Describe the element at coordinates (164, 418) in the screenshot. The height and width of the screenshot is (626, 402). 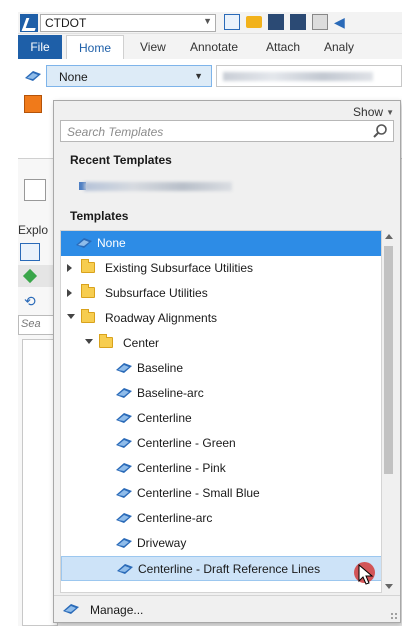
I see `tree-item-label: Centerline` at that location.